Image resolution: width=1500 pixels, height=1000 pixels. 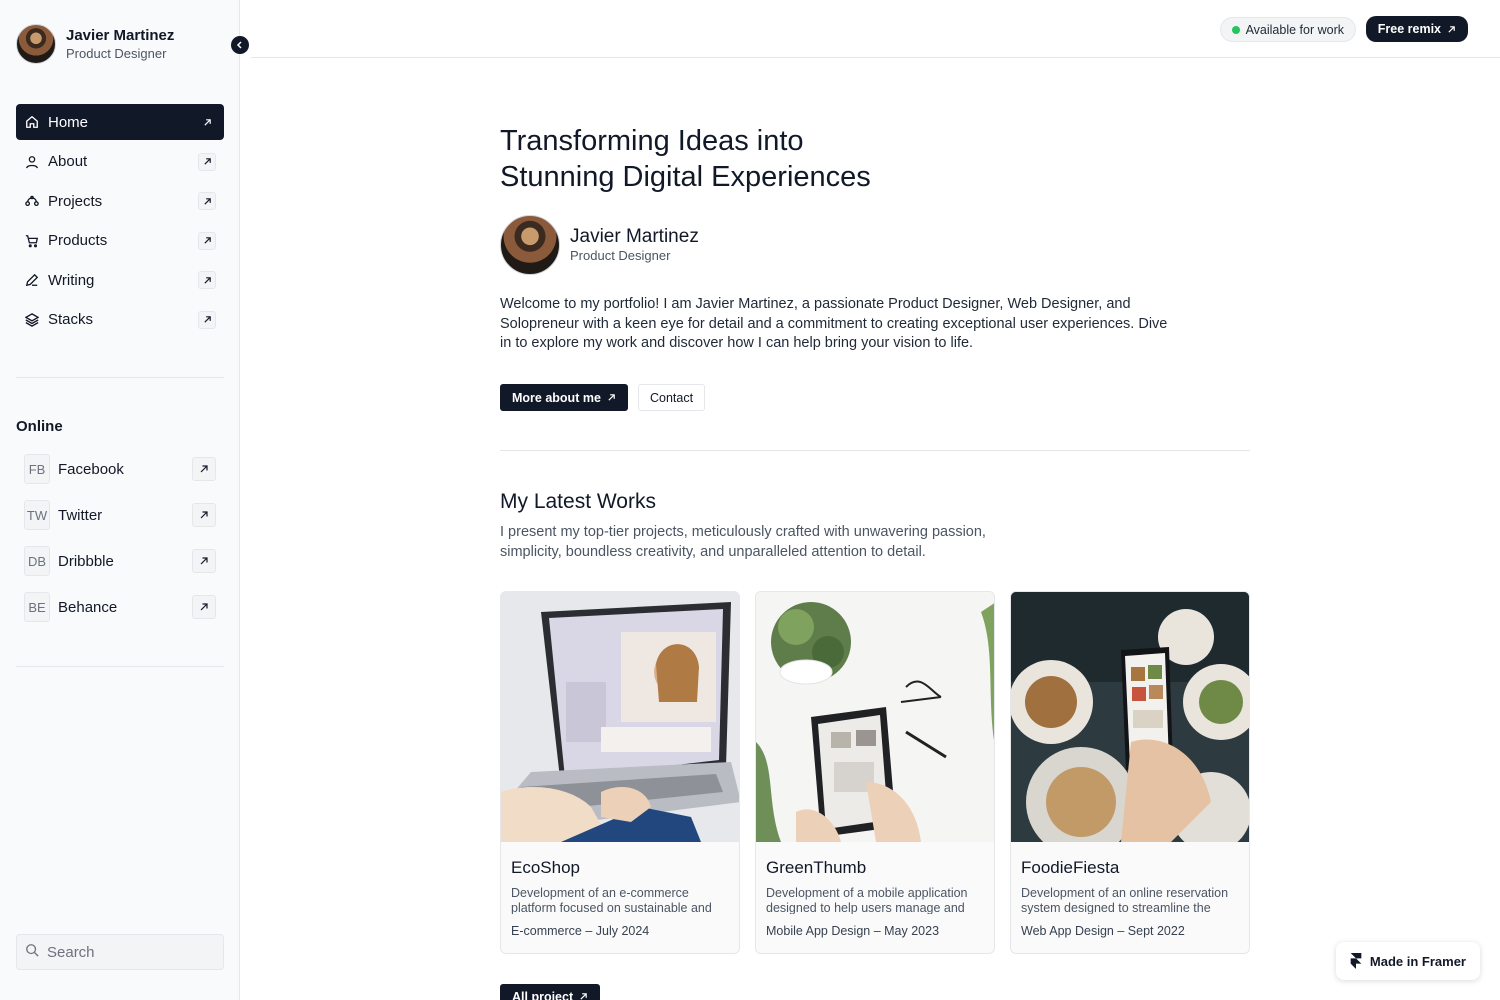 I want to click on works-title: My Latest Works, so click(x=578, y=501).